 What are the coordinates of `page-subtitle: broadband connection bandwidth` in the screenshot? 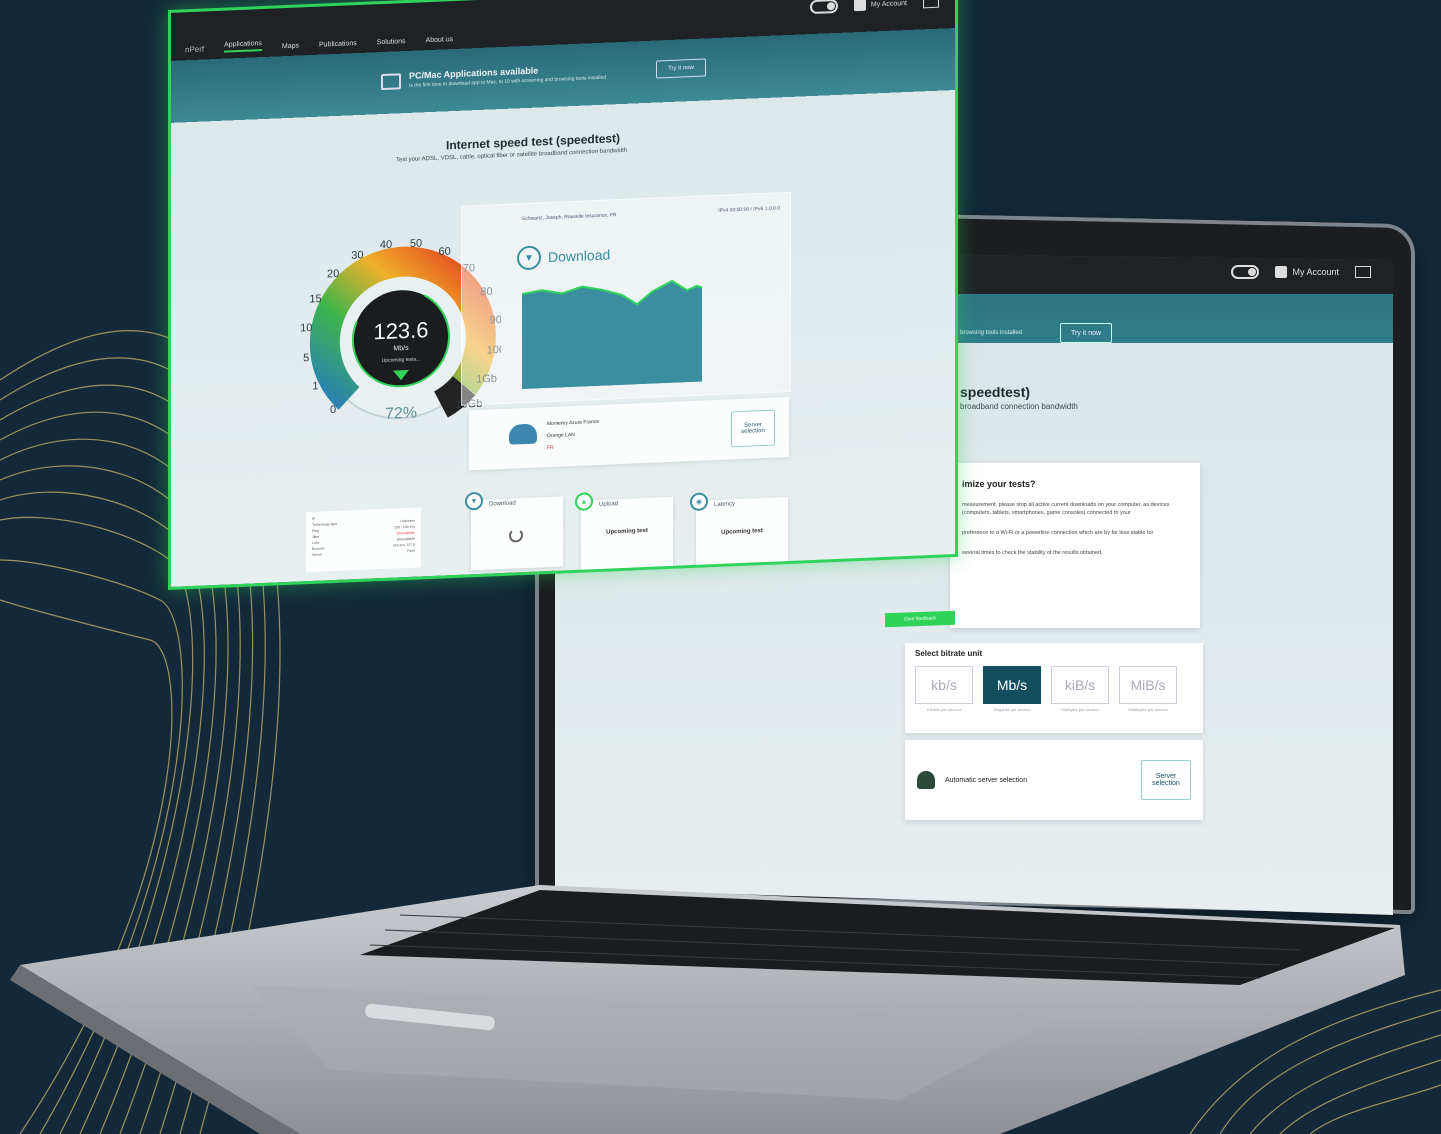 It's located at (1019, 406).